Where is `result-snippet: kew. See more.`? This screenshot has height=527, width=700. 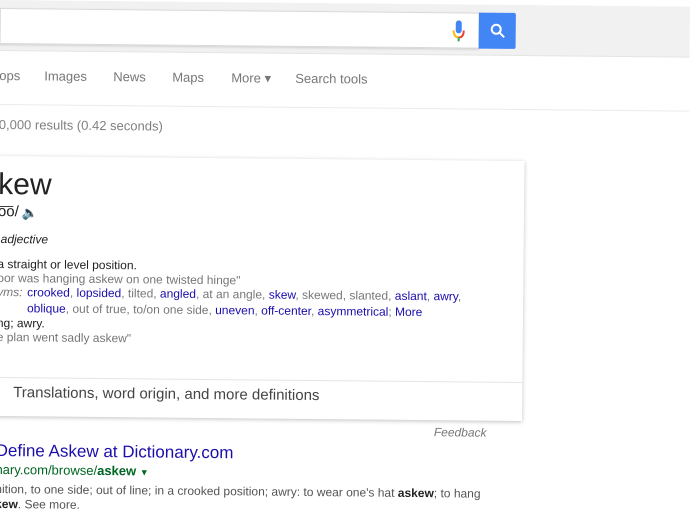
result-snippet: kew. See more. is located at coordinates (40, 504).